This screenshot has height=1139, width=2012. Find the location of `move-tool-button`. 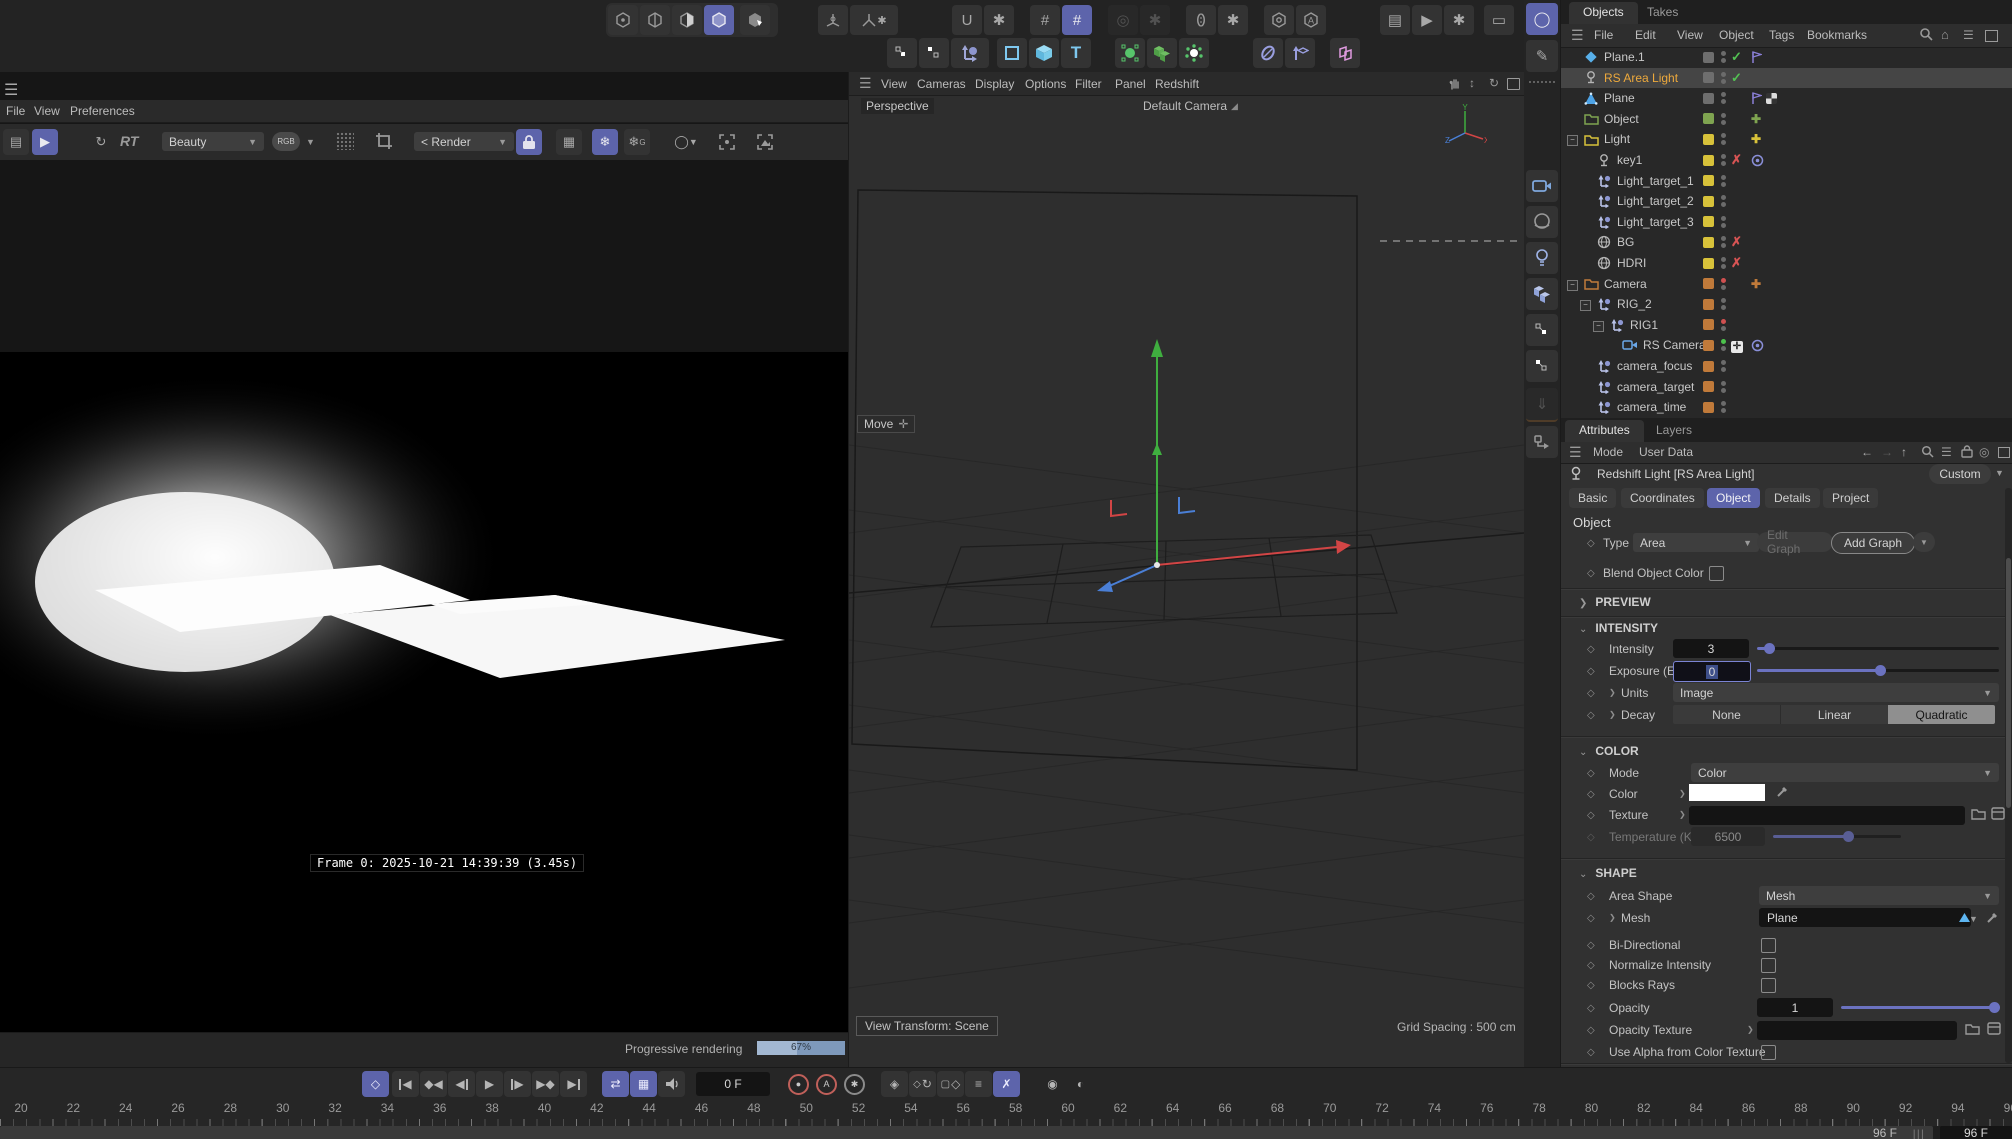

move-tool-button is located at coordinates (970, 53).